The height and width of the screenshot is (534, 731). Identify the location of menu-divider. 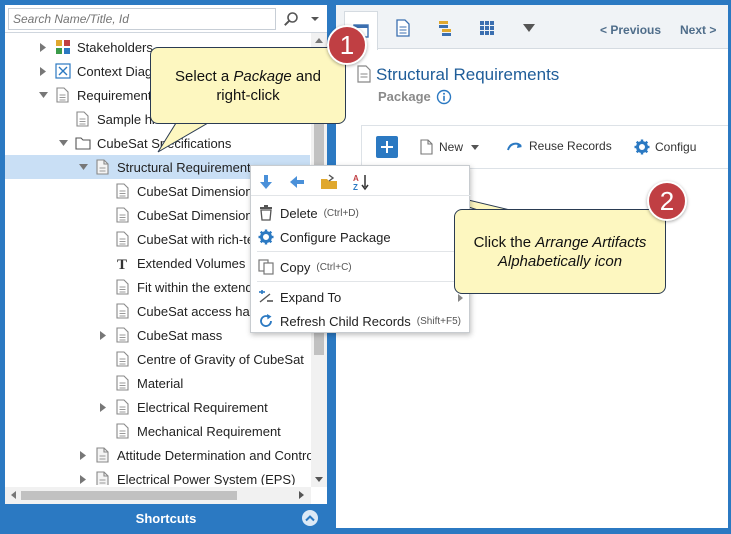
(361, 251).